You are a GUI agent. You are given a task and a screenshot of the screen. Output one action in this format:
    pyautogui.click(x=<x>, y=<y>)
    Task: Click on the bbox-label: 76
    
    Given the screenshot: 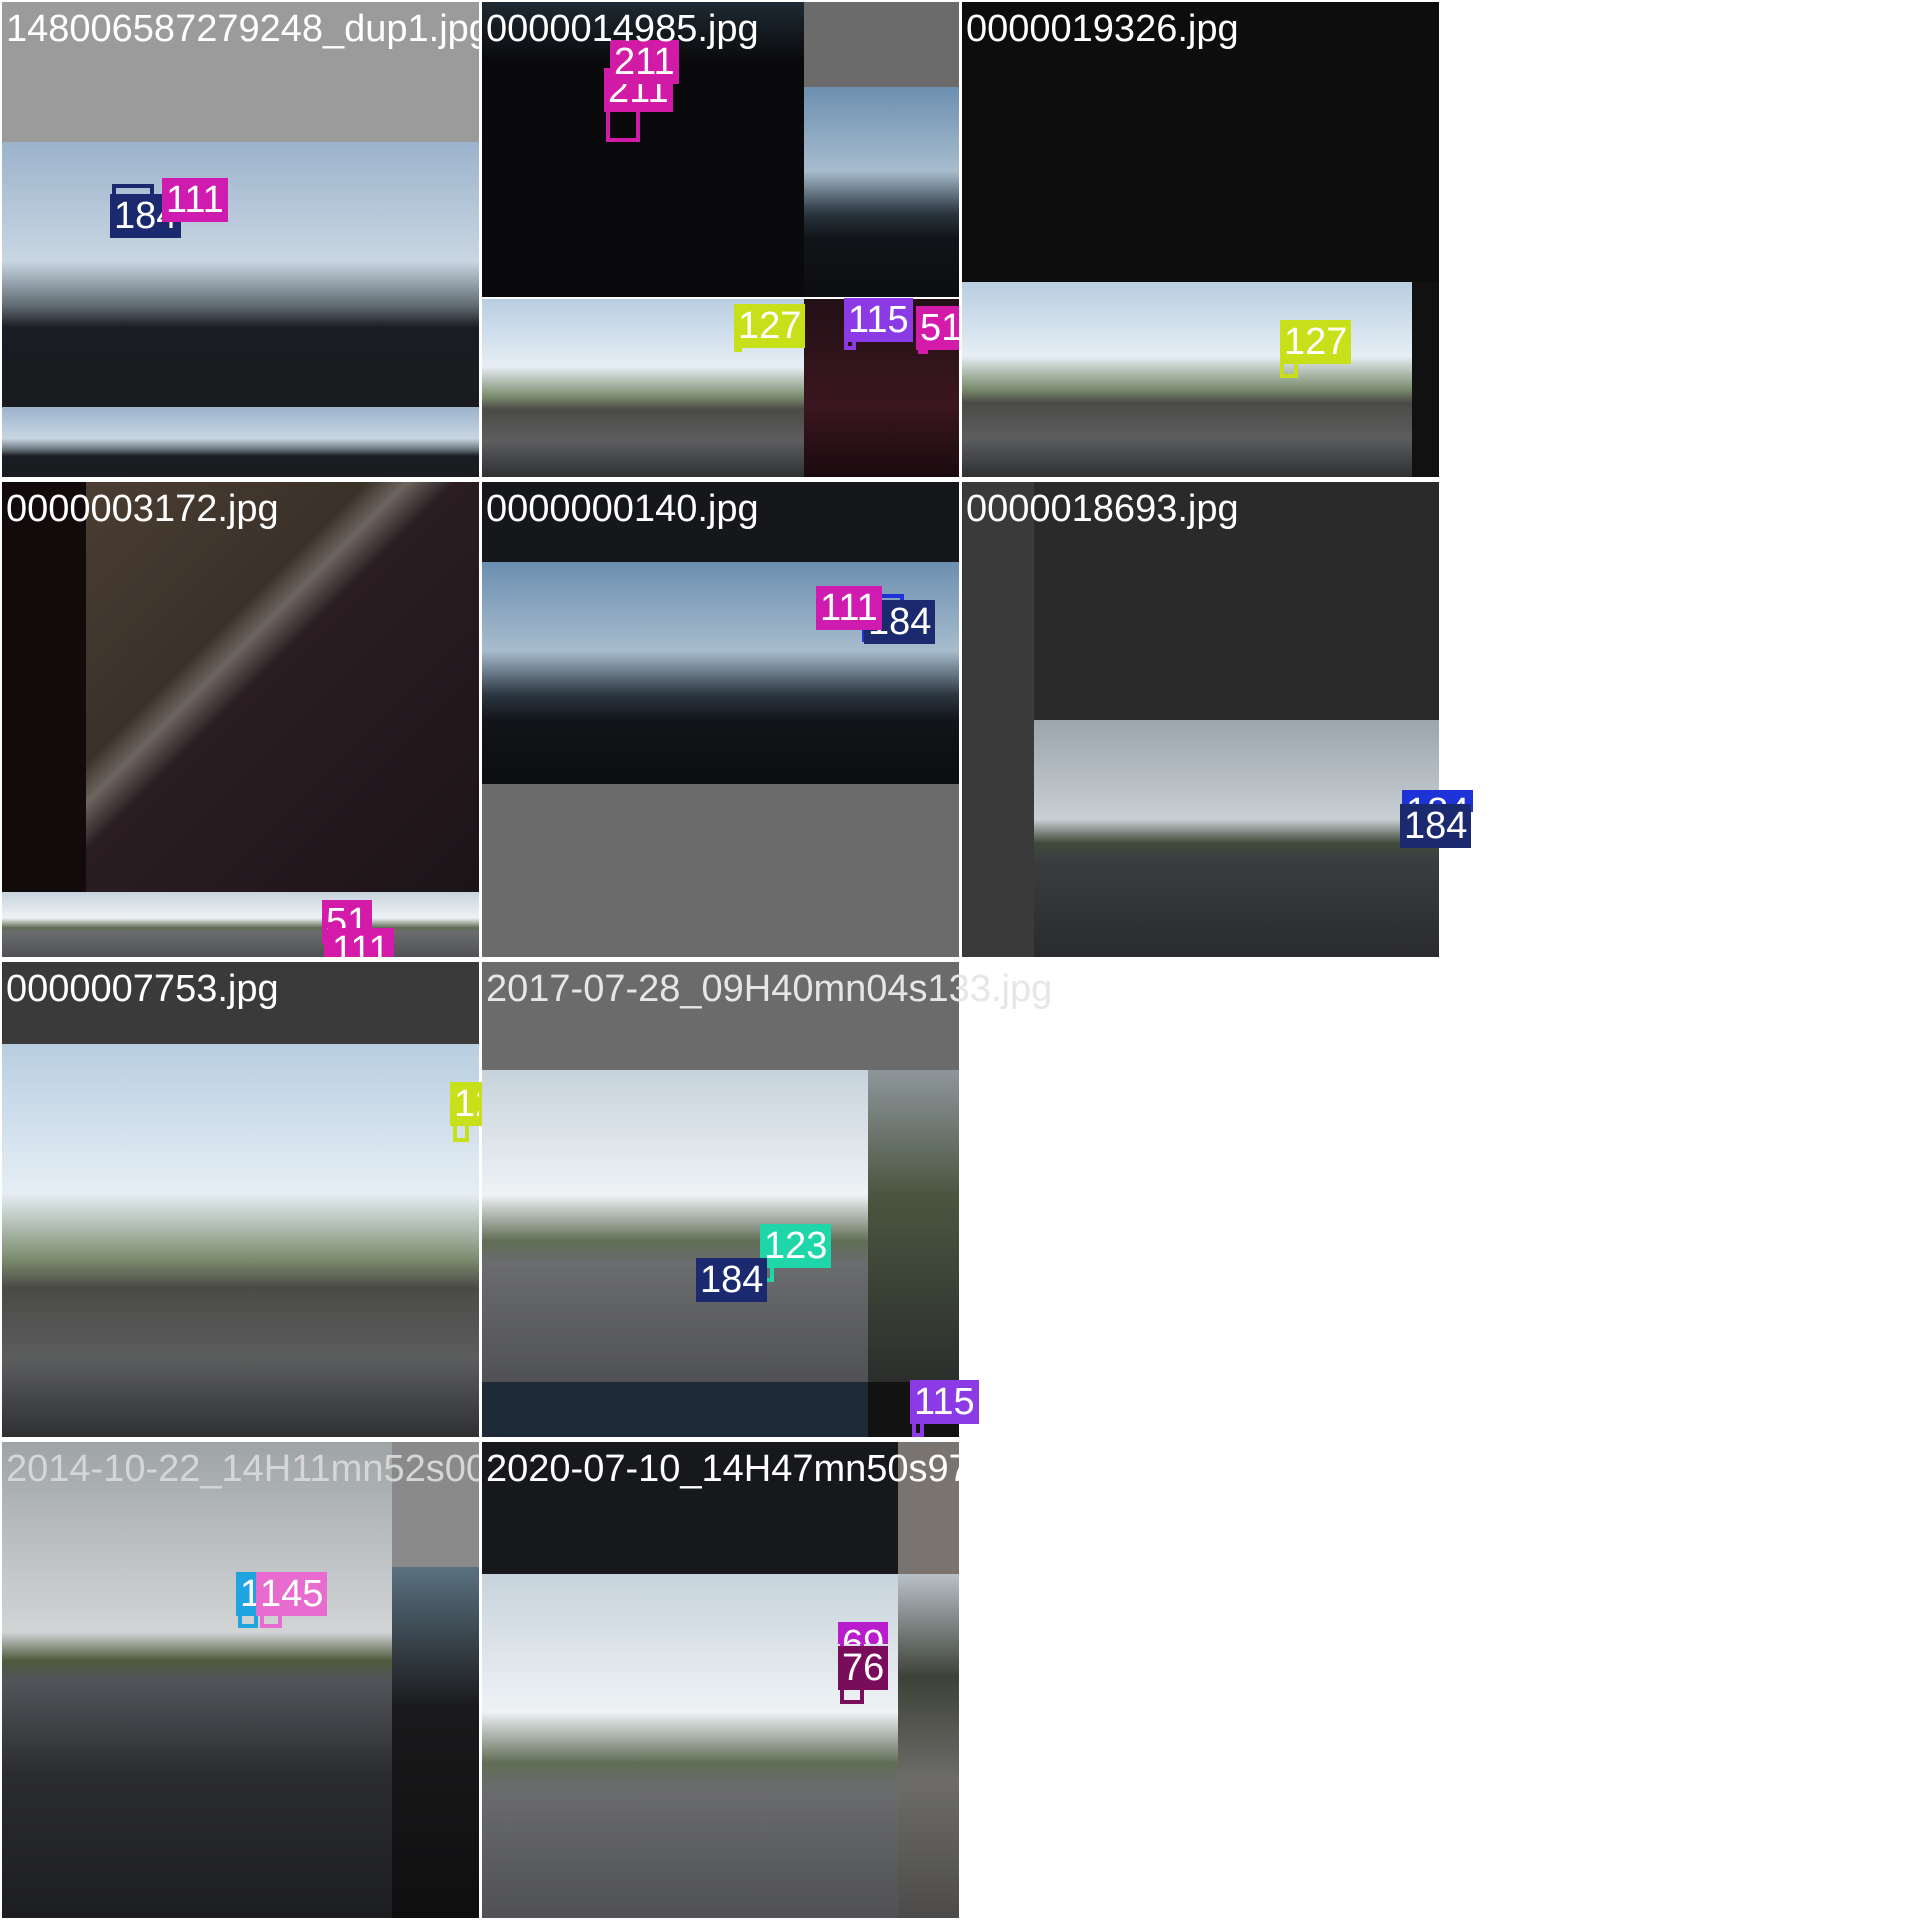 What is the action you would take?
    pyautogui.click(x=863, y=1668)
    